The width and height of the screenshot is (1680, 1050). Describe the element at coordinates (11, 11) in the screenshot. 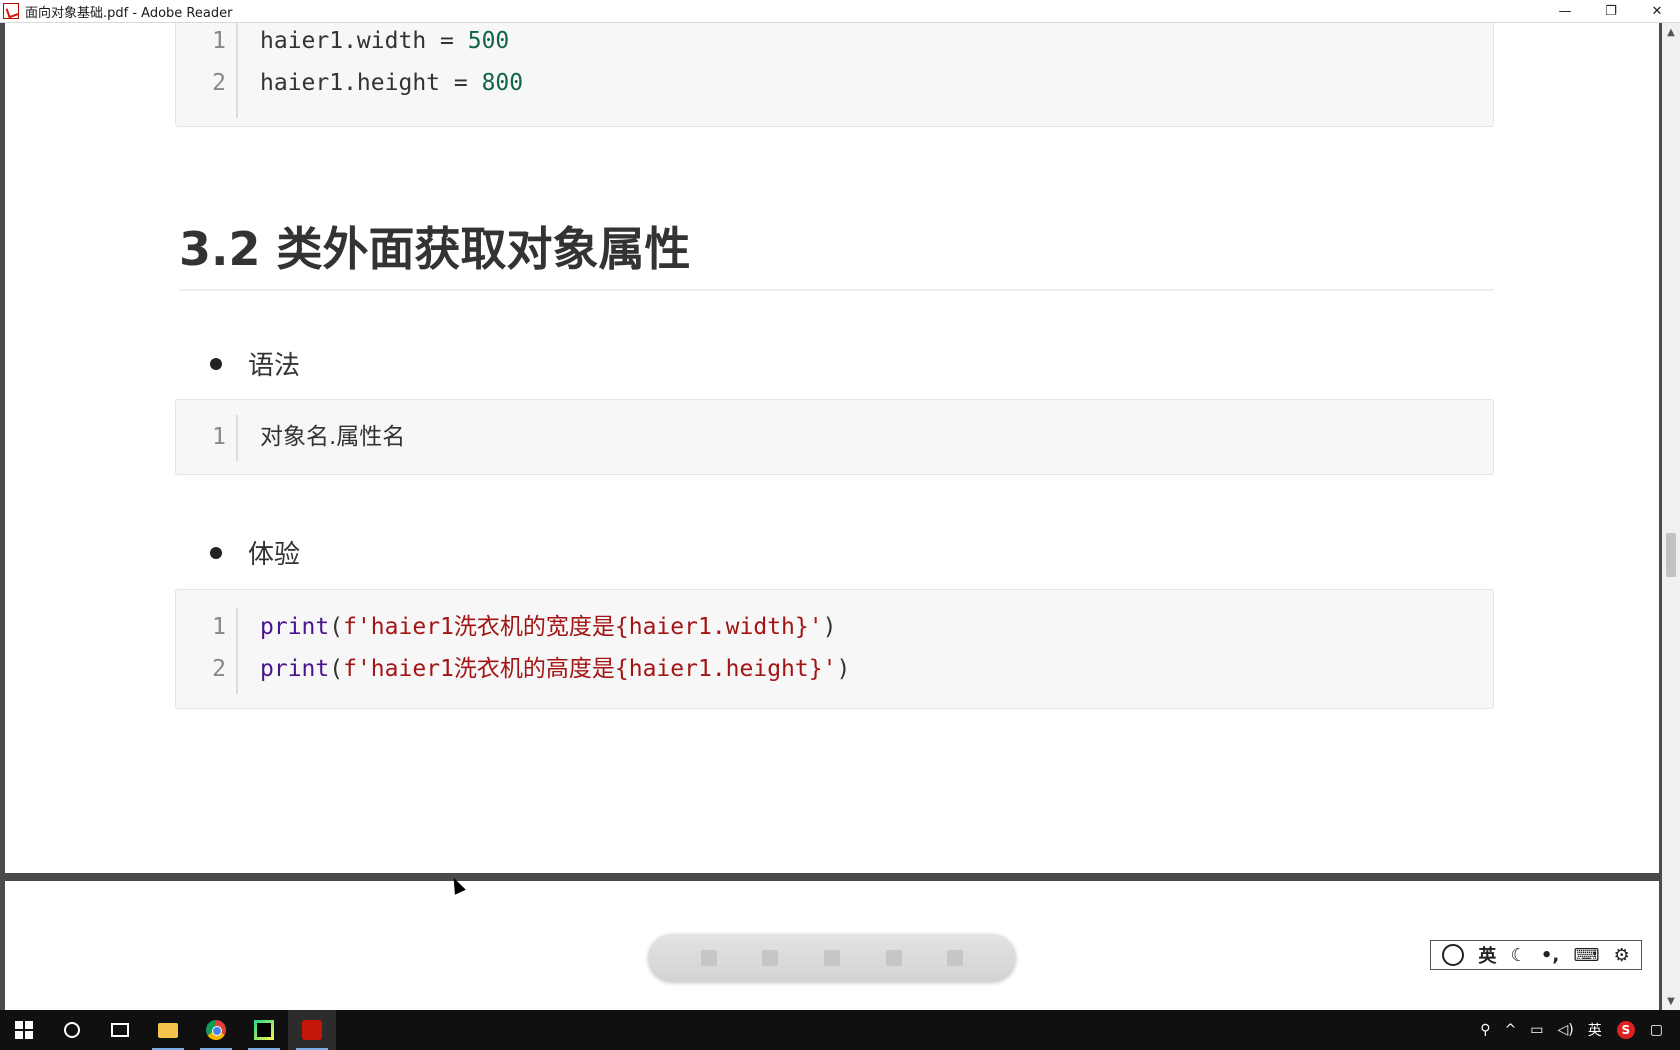

I see `acrobat-app-icon` at that location.